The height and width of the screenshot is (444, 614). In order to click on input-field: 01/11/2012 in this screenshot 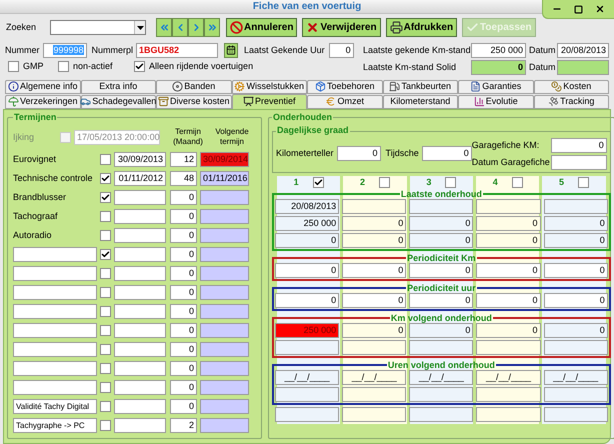, I will do `click(140, 178)`.